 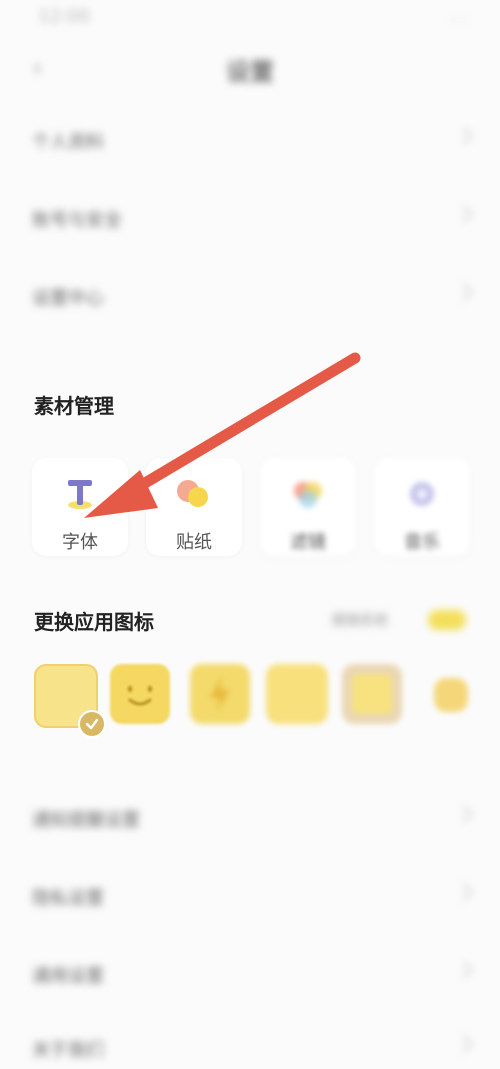 What do you see at coordinates (447, 620) in the screenshot?
I see `toggle-switch` at bounding box center [447, 620].